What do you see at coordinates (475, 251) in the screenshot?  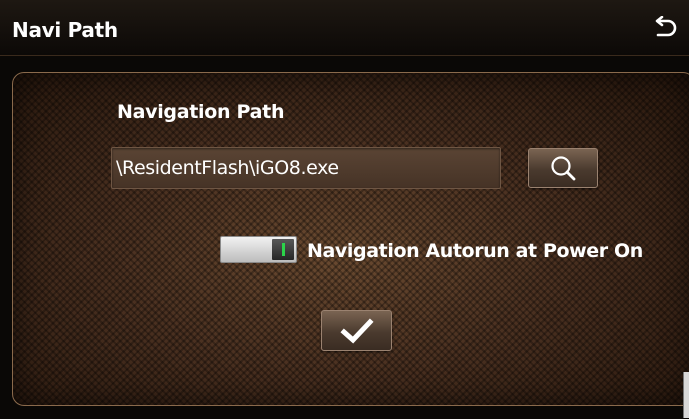 I see `autorun-label: Navigation Autorun at Power On` at bounding box center [475, 251].